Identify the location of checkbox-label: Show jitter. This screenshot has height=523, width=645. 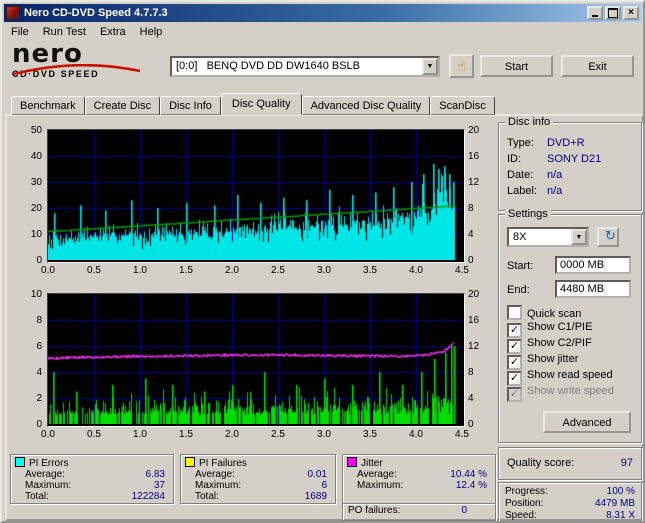
(553, 359).